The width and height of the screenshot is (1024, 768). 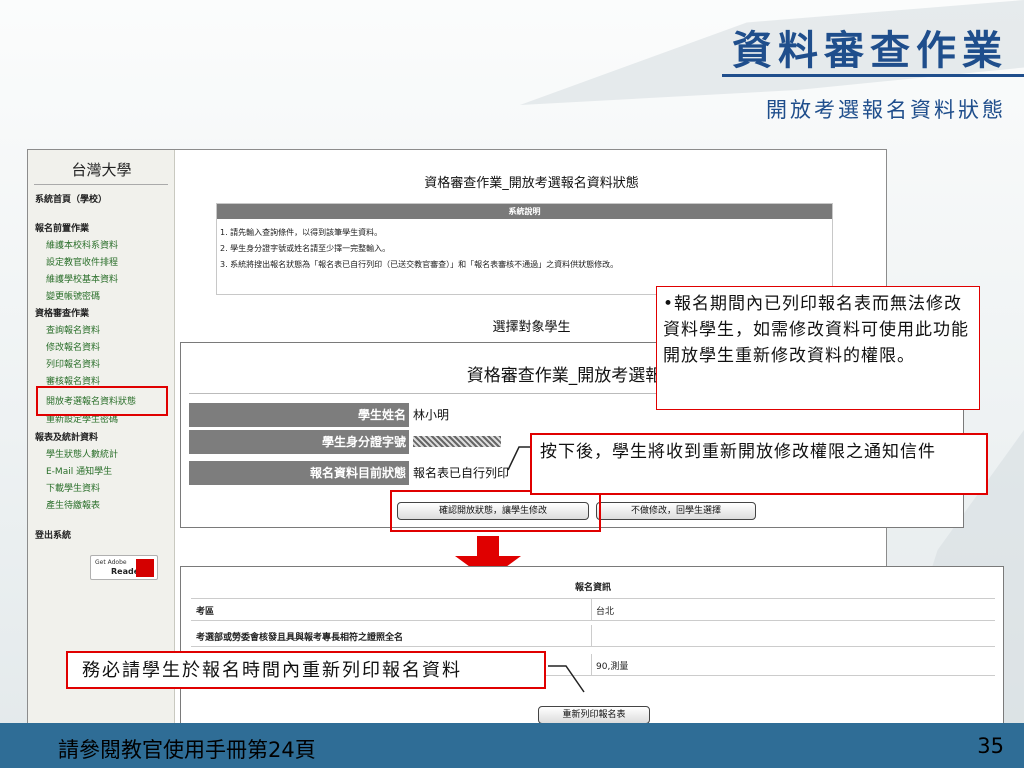 I want to click on sidebar-item-status-stats: 學生狀態人數統計, so click(x=82, y=455).